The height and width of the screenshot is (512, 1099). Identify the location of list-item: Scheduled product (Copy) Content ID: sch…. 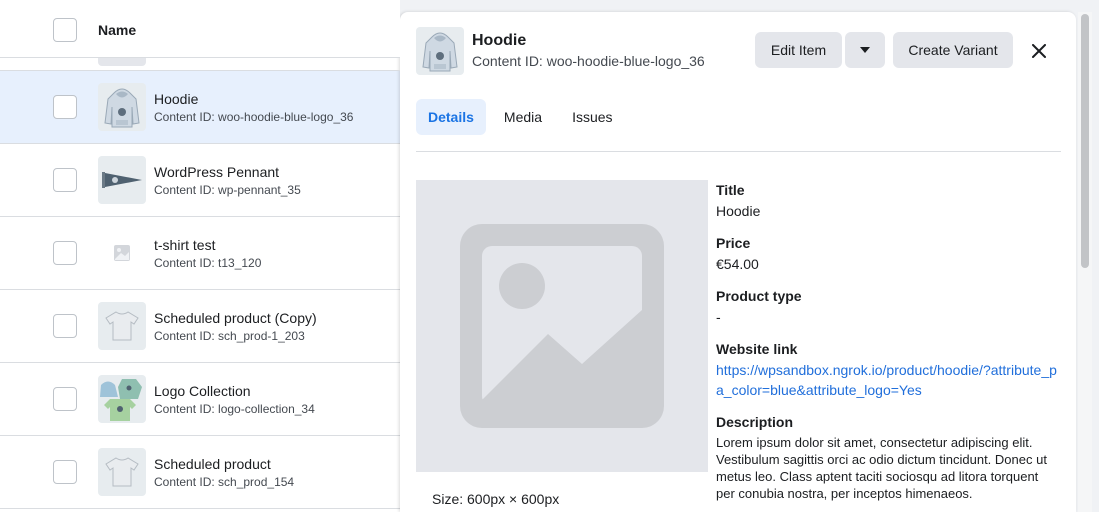
(200, 326).